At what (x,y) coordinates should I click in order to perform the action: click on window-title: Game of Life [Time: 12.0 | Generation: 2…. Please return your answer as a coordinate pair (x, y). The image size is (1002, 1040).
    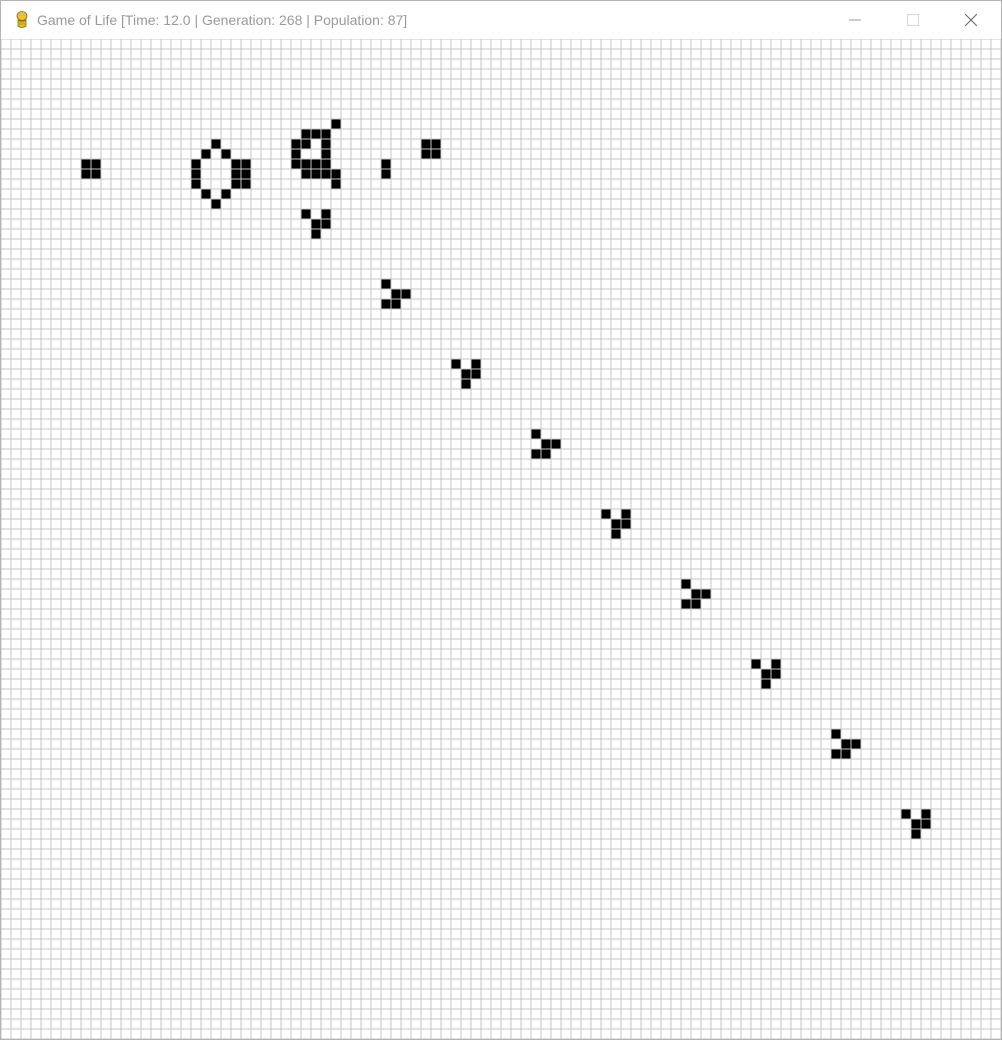
    Looking at the image, I should click on (222, 20).